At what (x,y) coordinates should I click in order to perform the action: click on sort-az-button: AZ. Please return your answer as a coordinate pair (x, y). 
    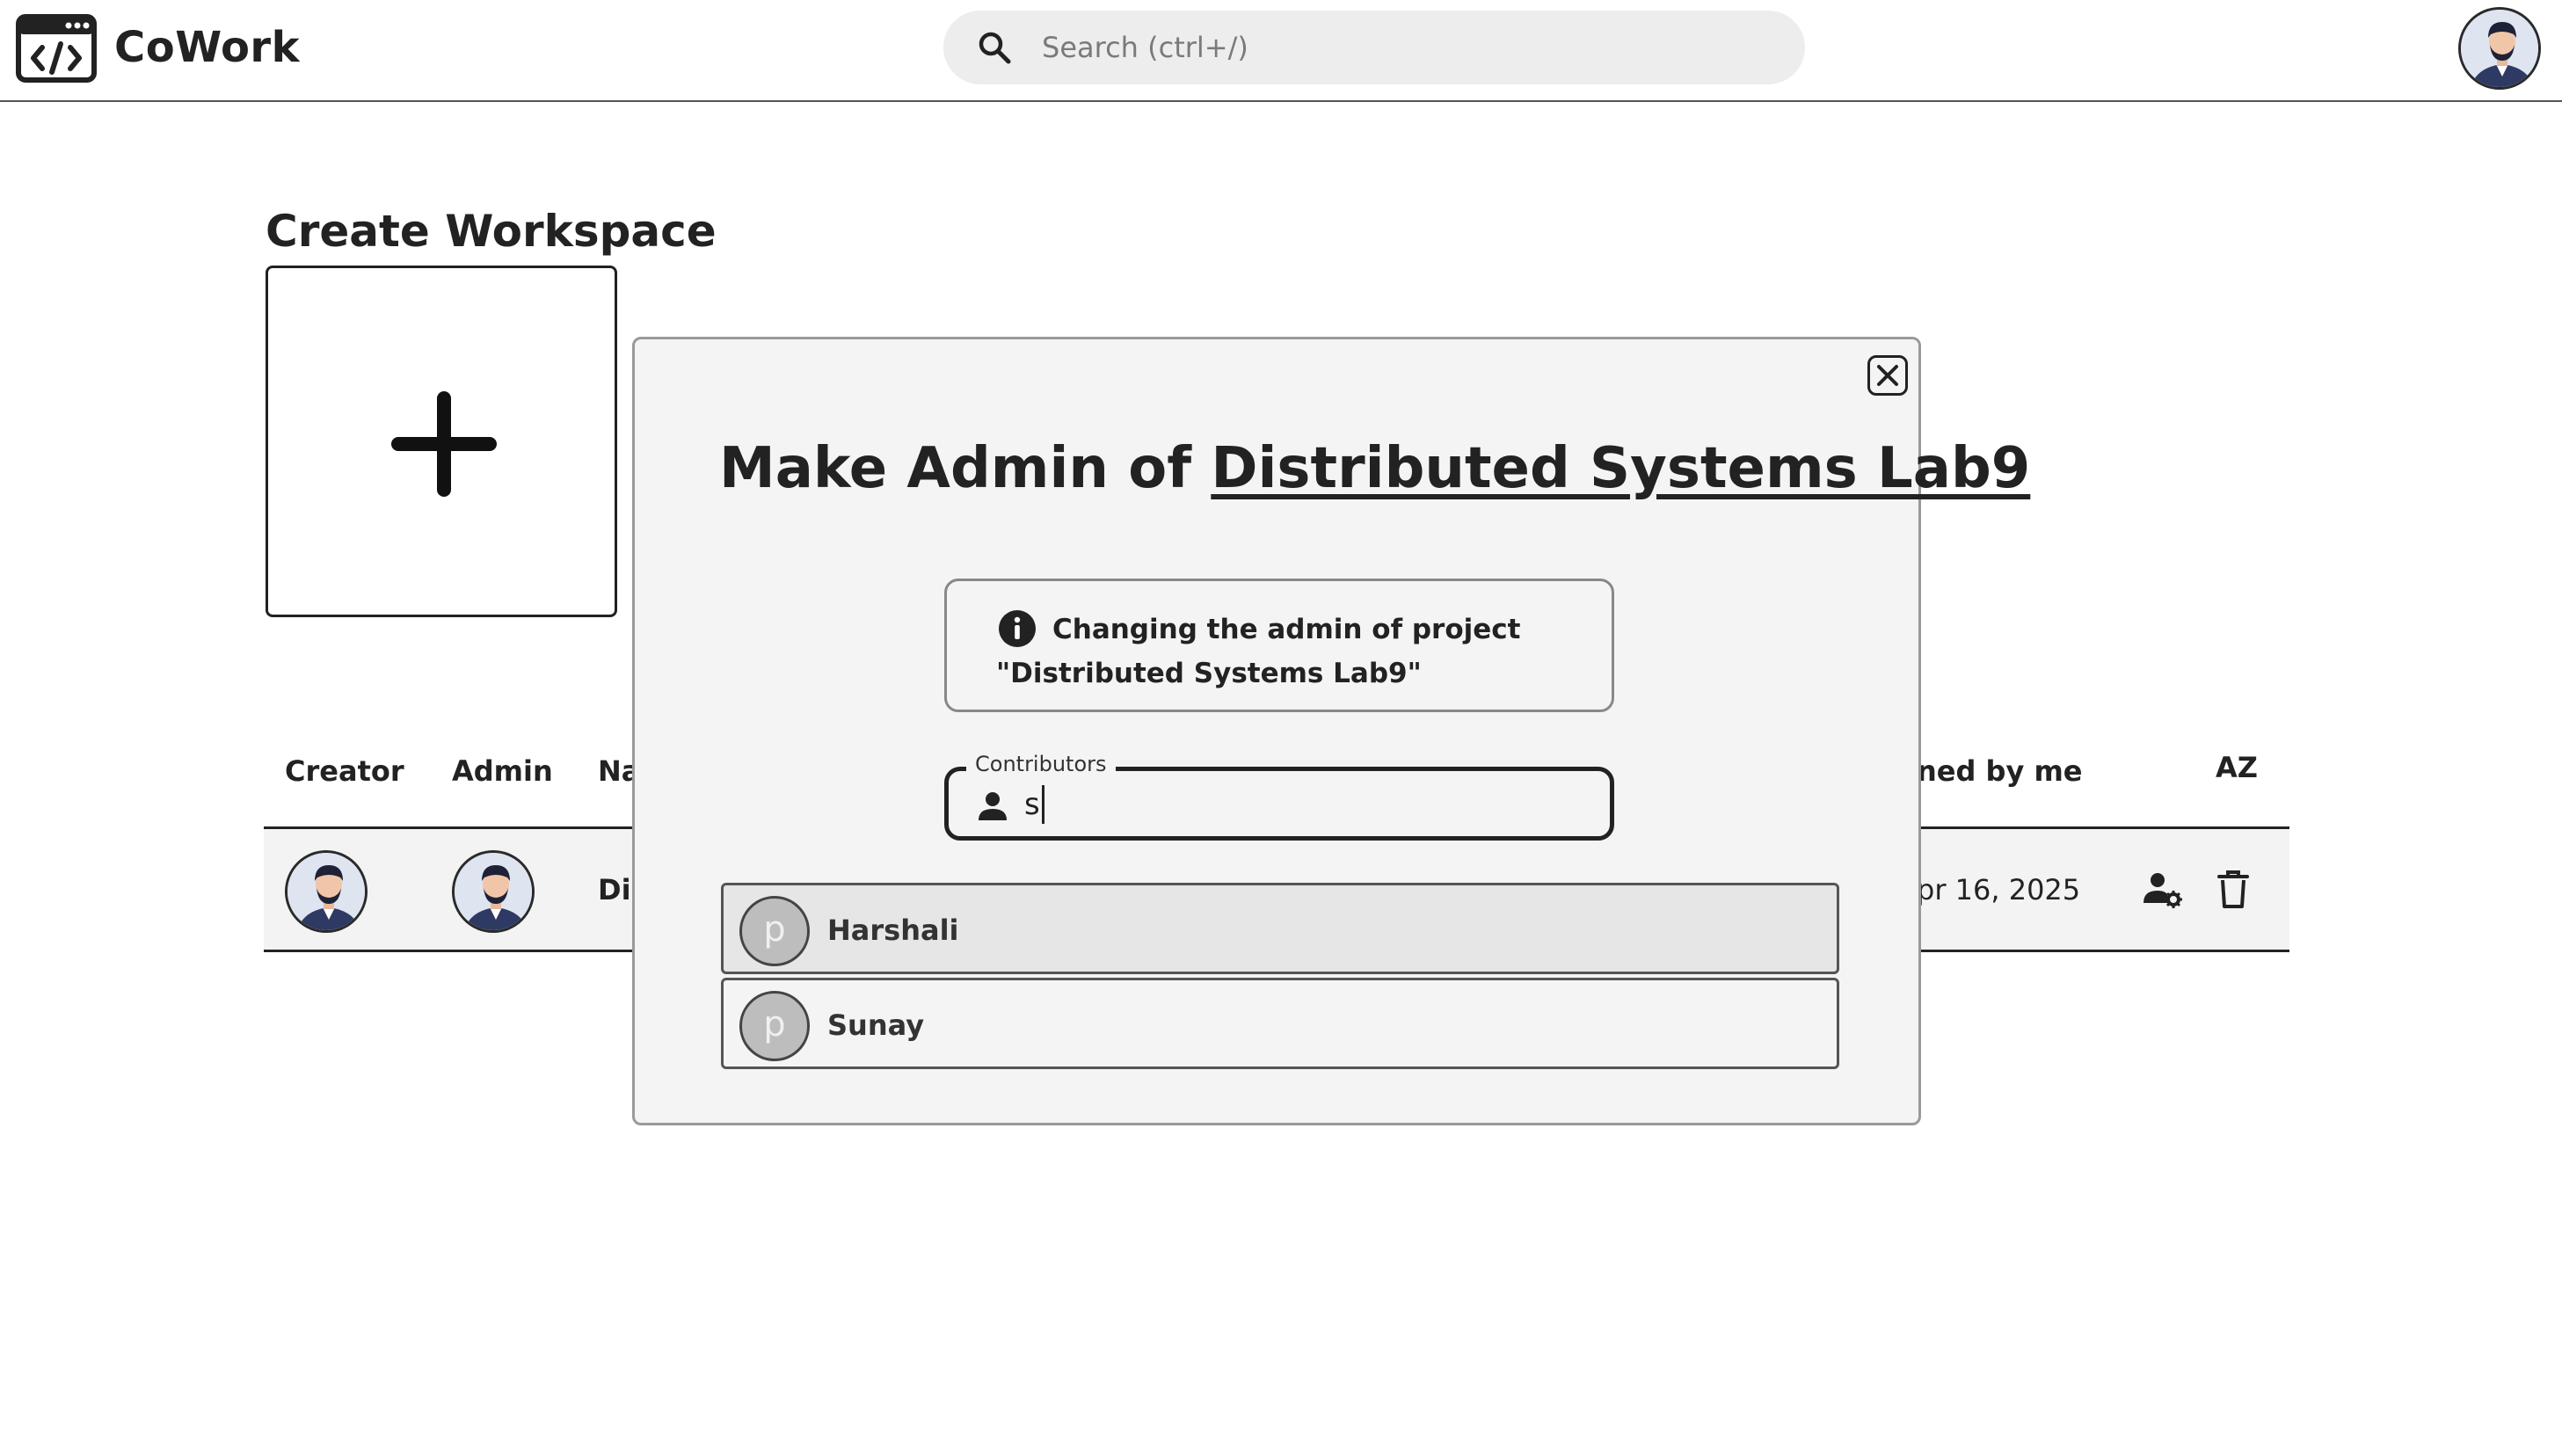
    Looking at the image, I should click on (2237, 767).